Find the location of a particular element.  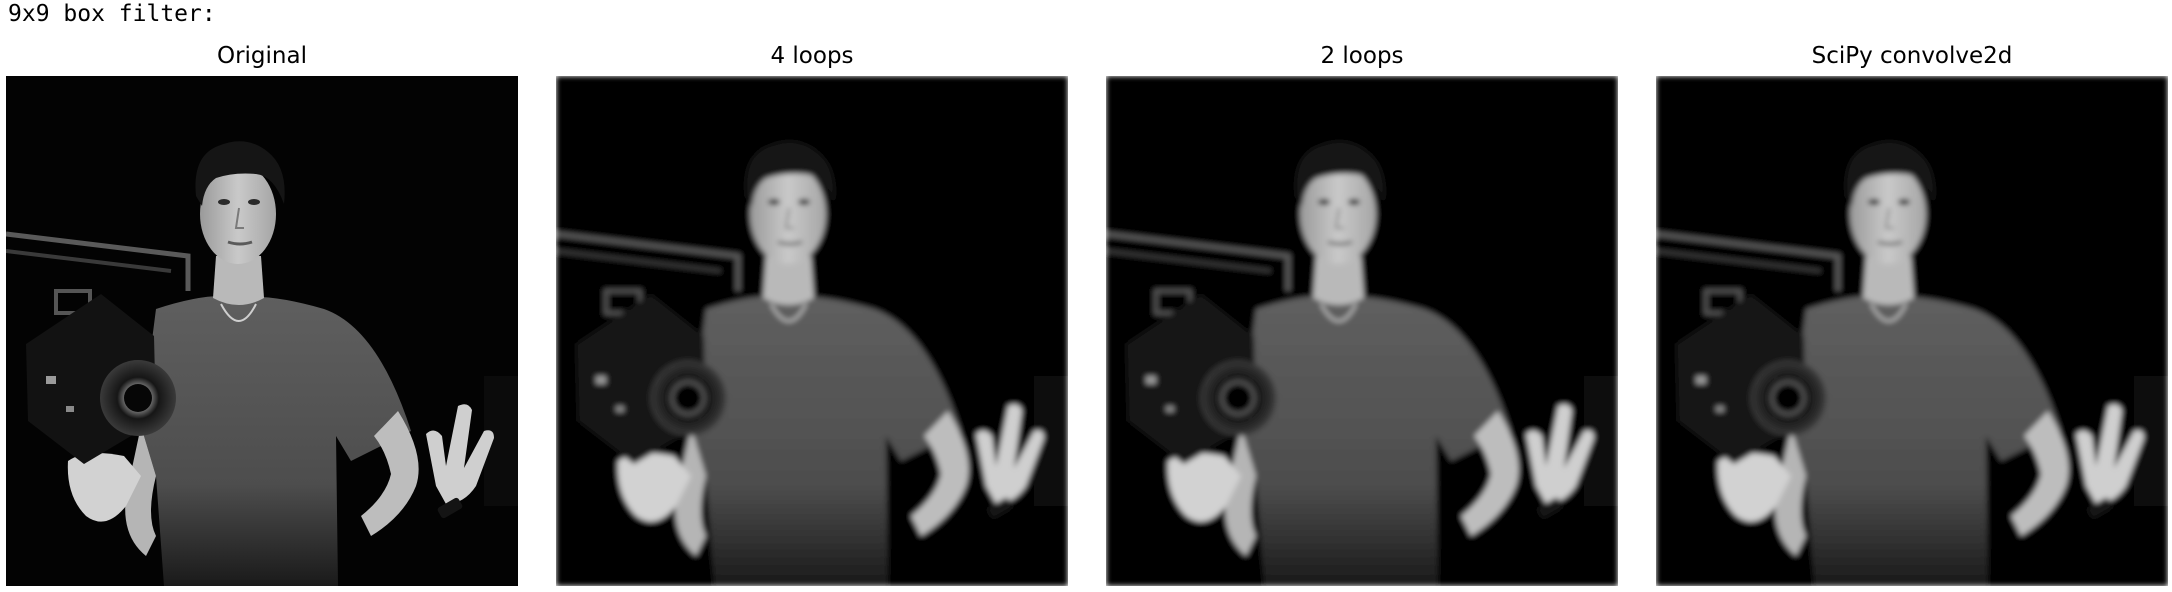

panel-title: 4 loops is located at coordinates (812, 56).